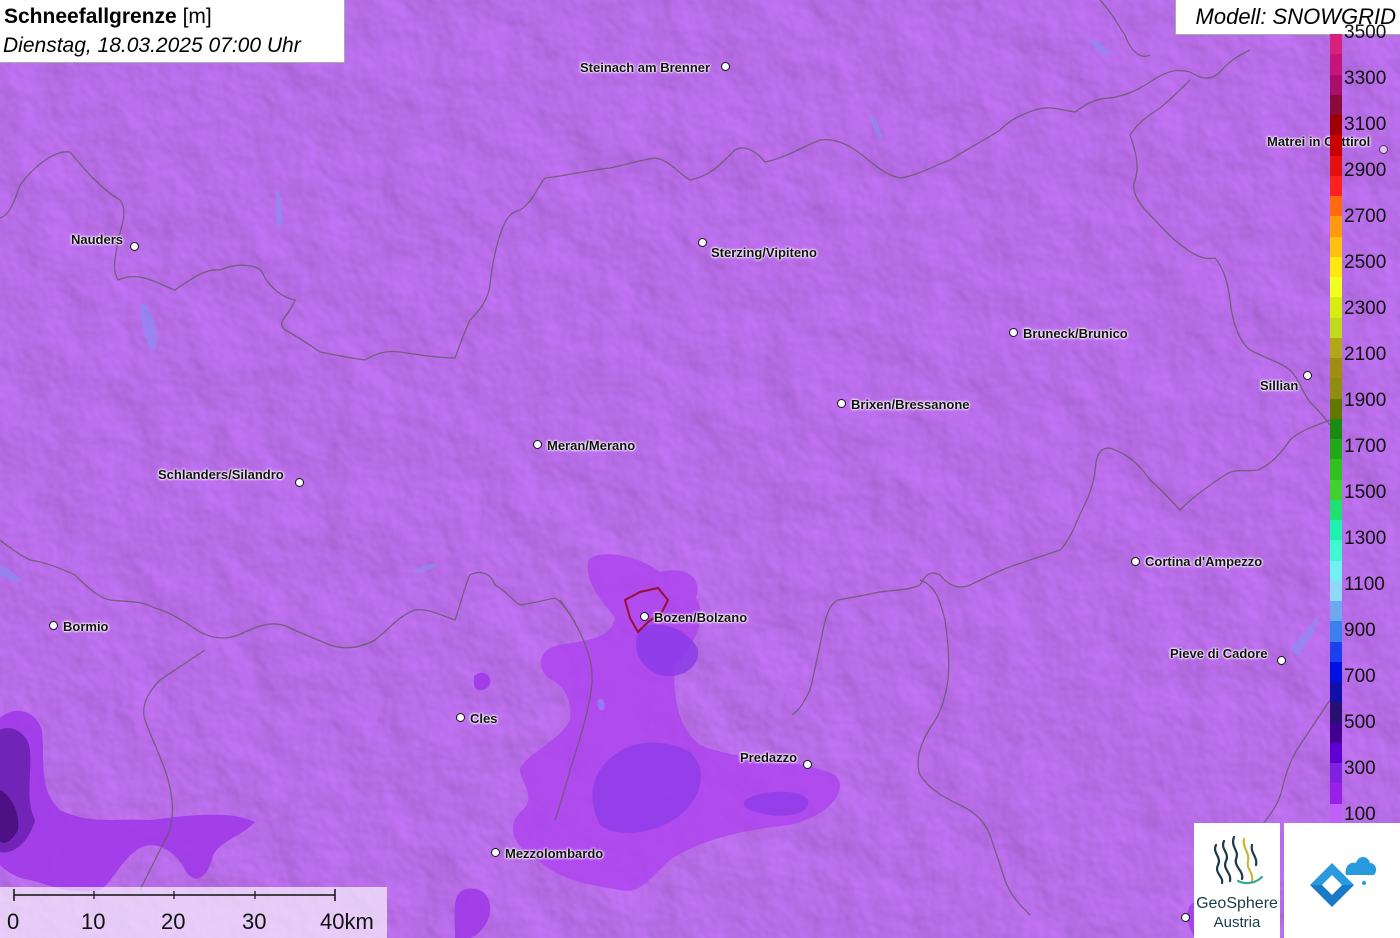  Describe the element at coordinates (1279, 385) in the screenshot. I see `city-label-sillian: Sillian` at that location.